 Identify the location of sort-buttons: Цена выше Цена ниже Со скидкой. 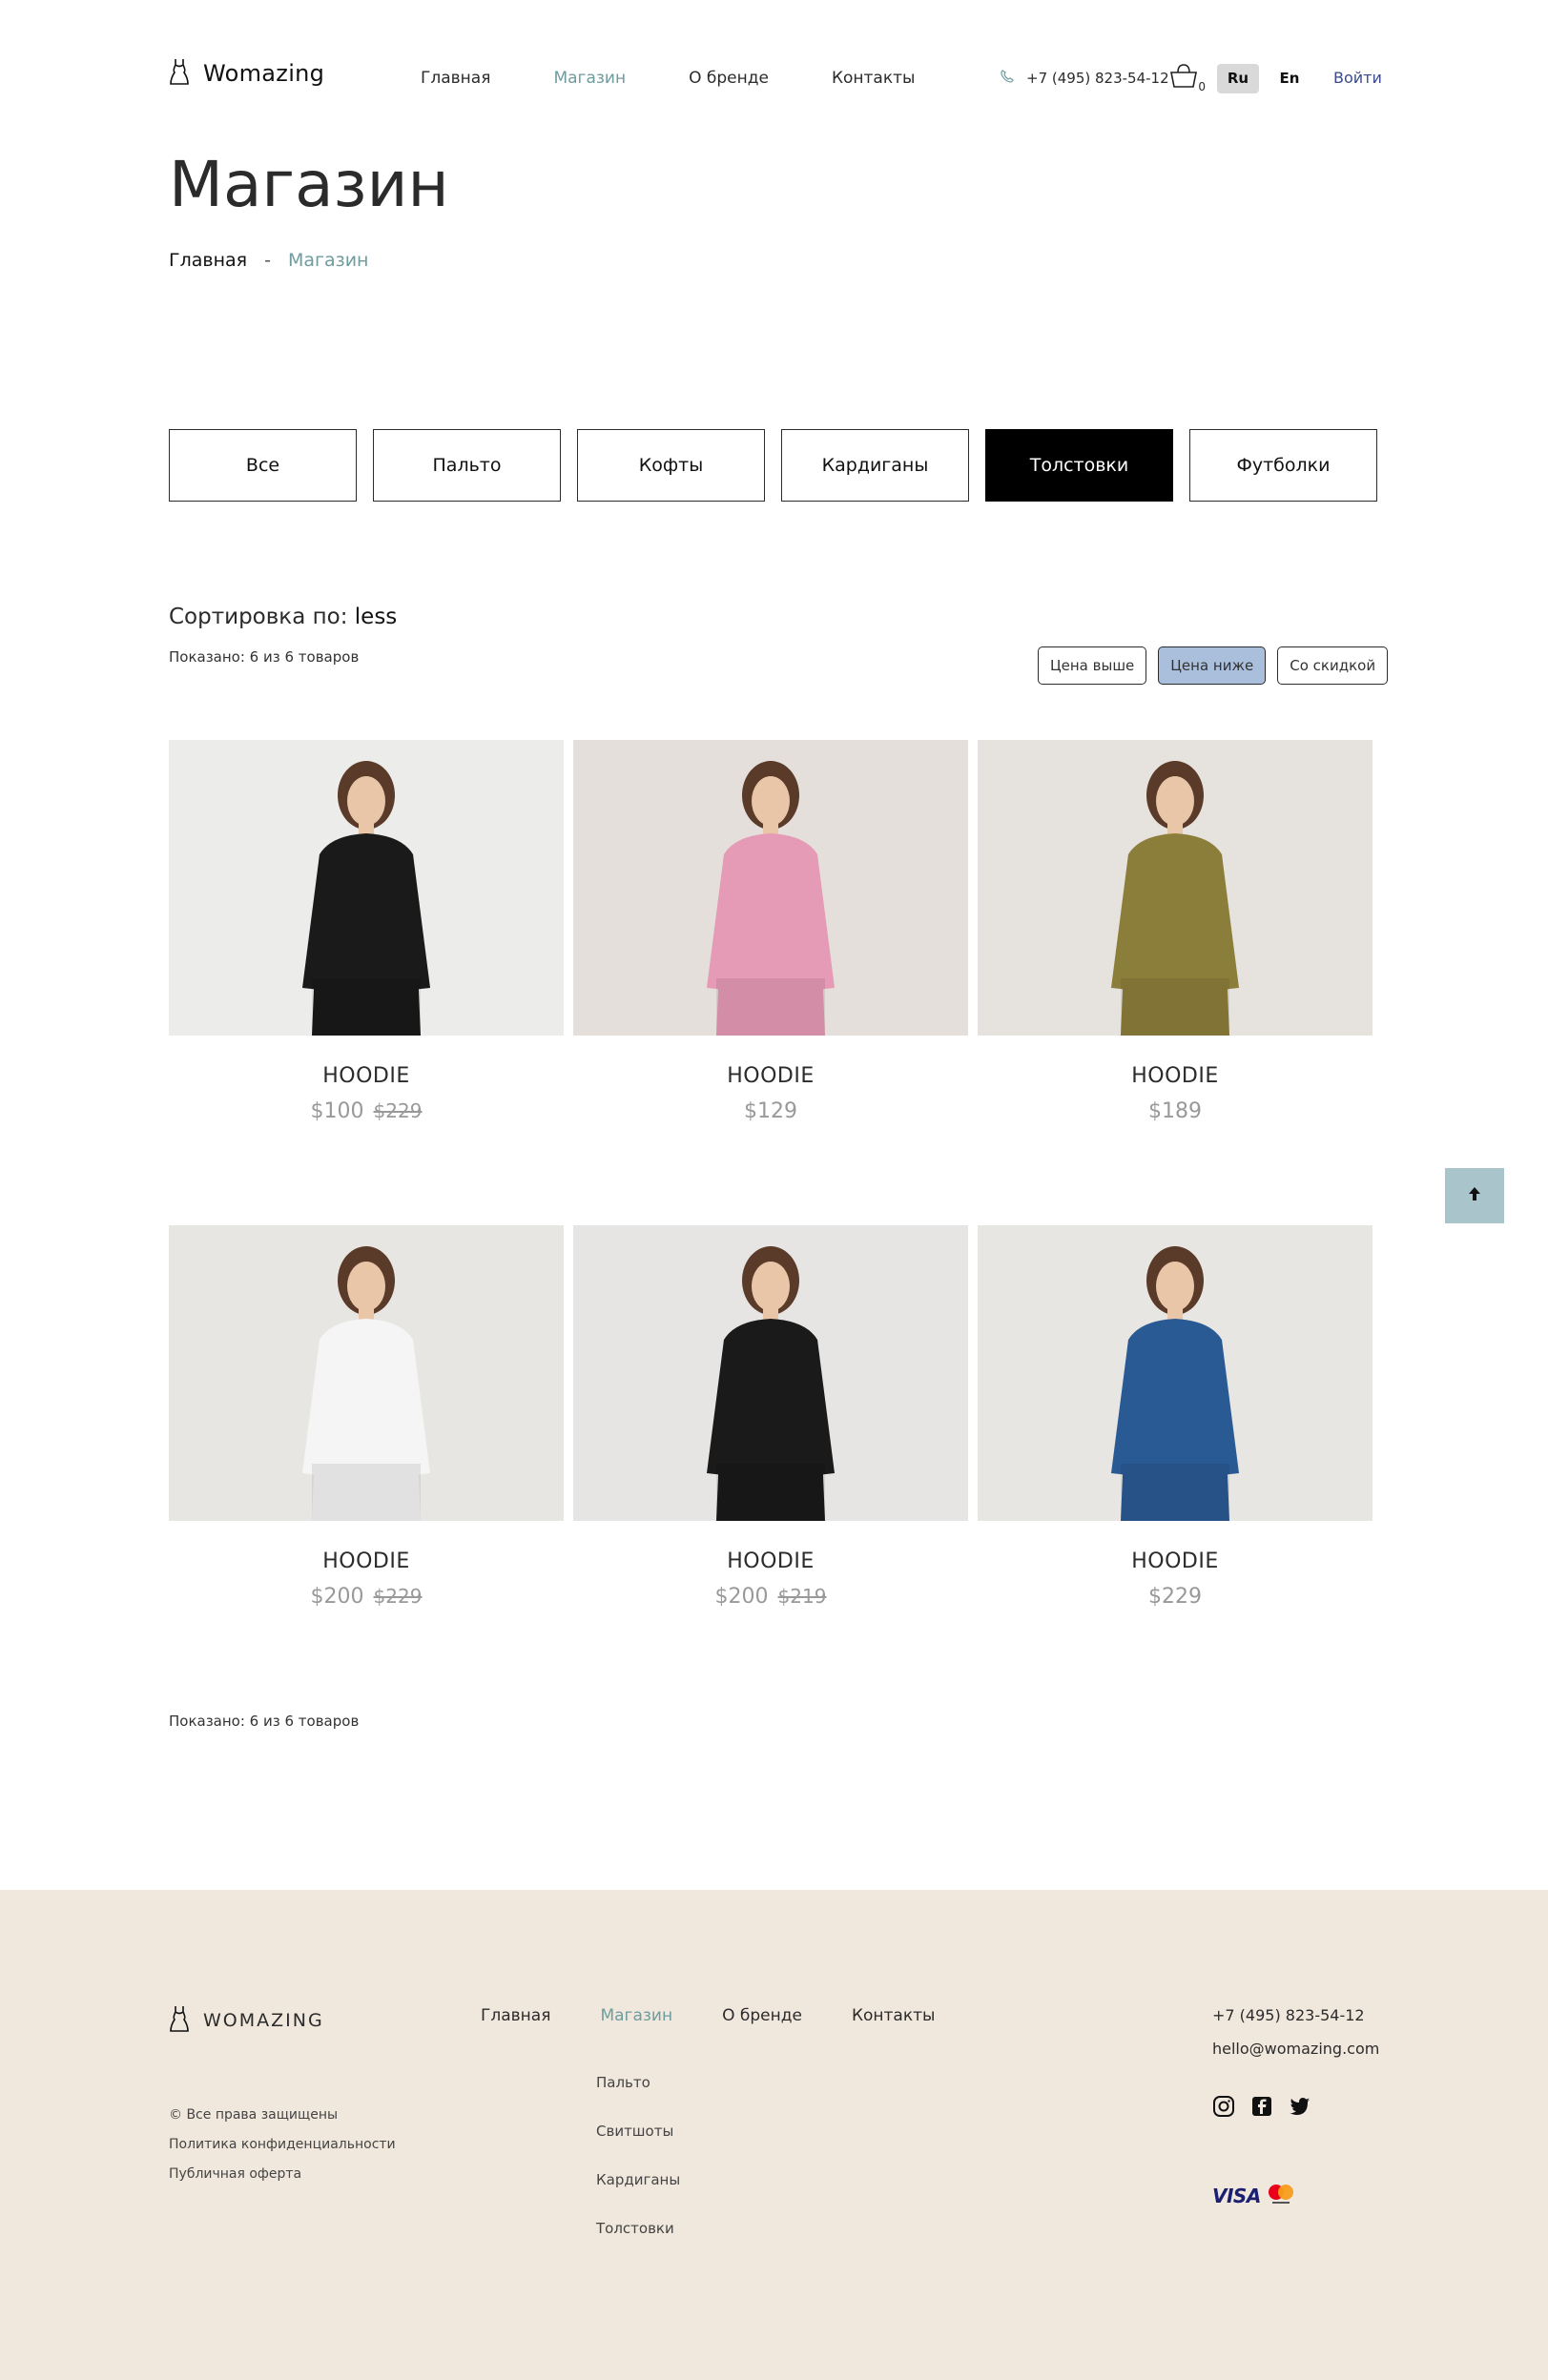
(1213, 665).